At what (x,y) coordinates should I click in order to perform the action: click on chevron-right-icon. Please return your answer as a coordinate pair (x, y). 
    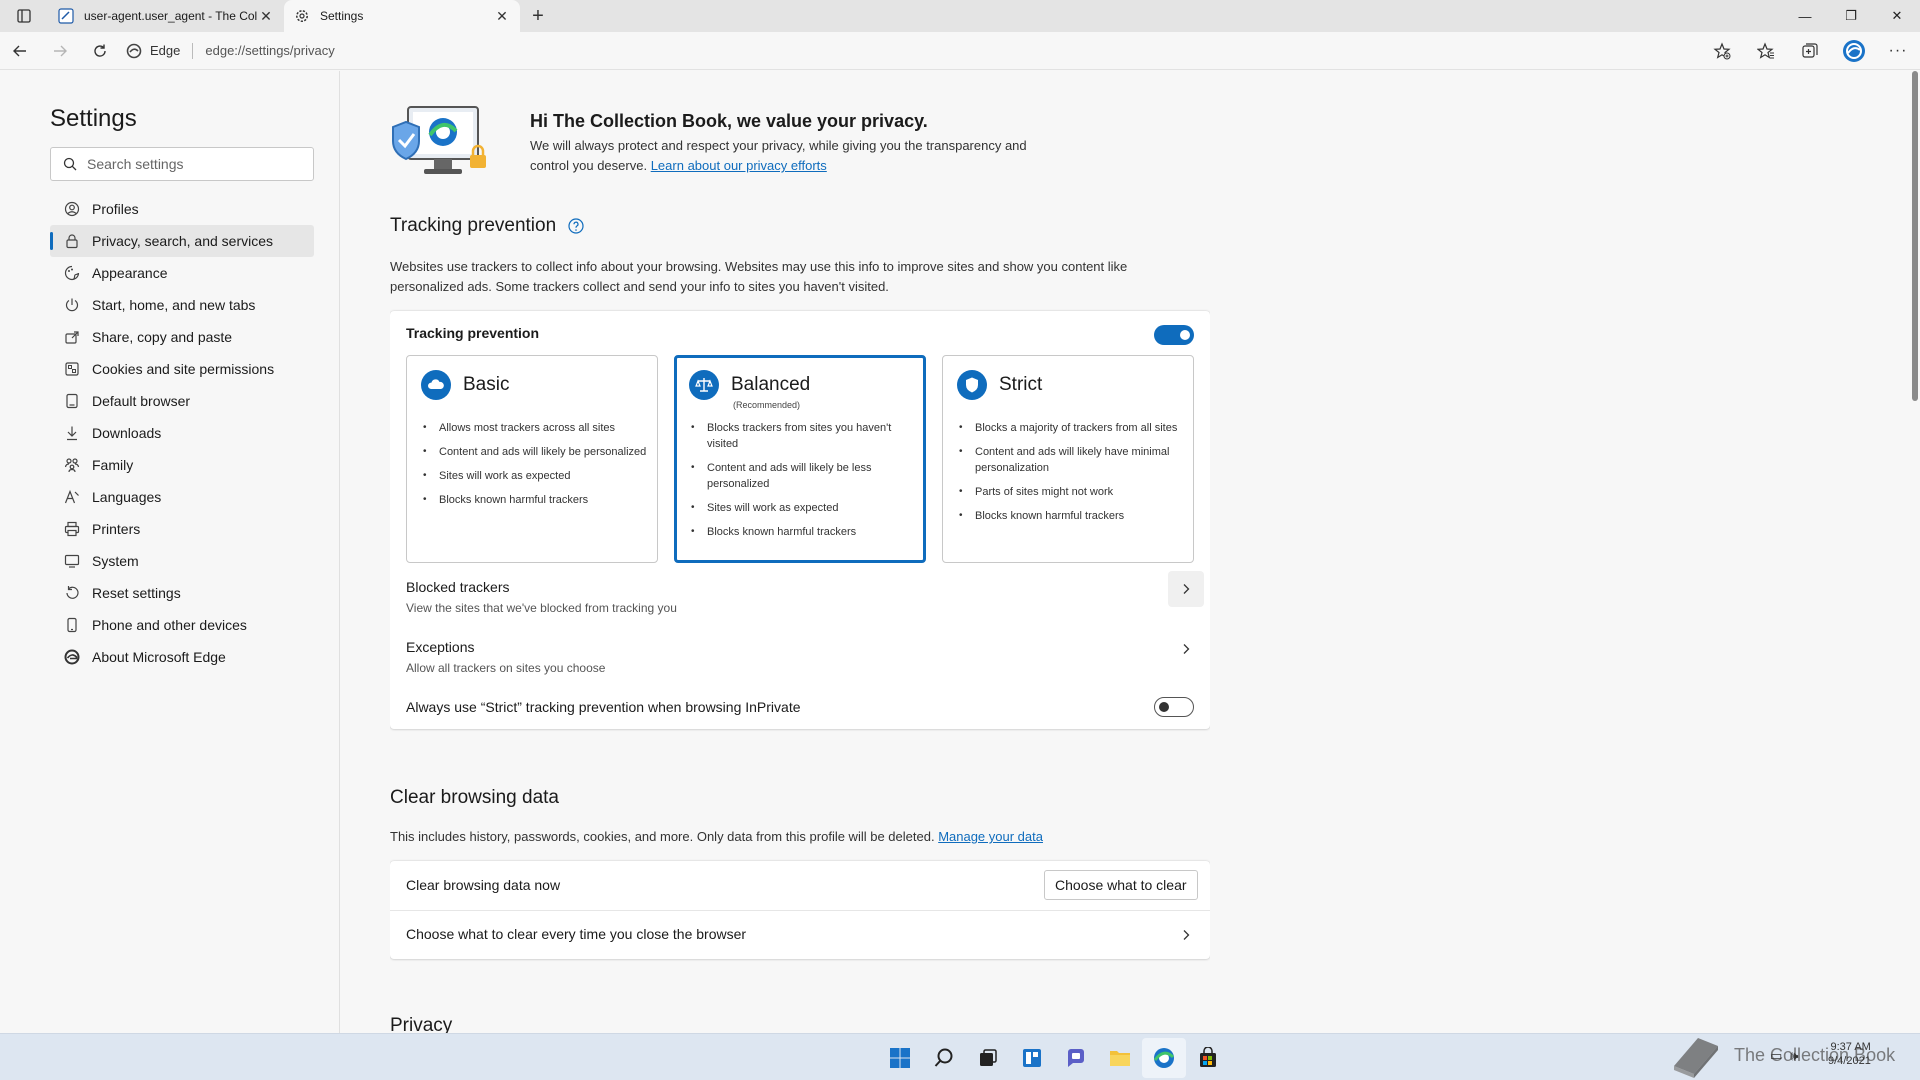
    Looking at the image, I should click on (1186, 935).